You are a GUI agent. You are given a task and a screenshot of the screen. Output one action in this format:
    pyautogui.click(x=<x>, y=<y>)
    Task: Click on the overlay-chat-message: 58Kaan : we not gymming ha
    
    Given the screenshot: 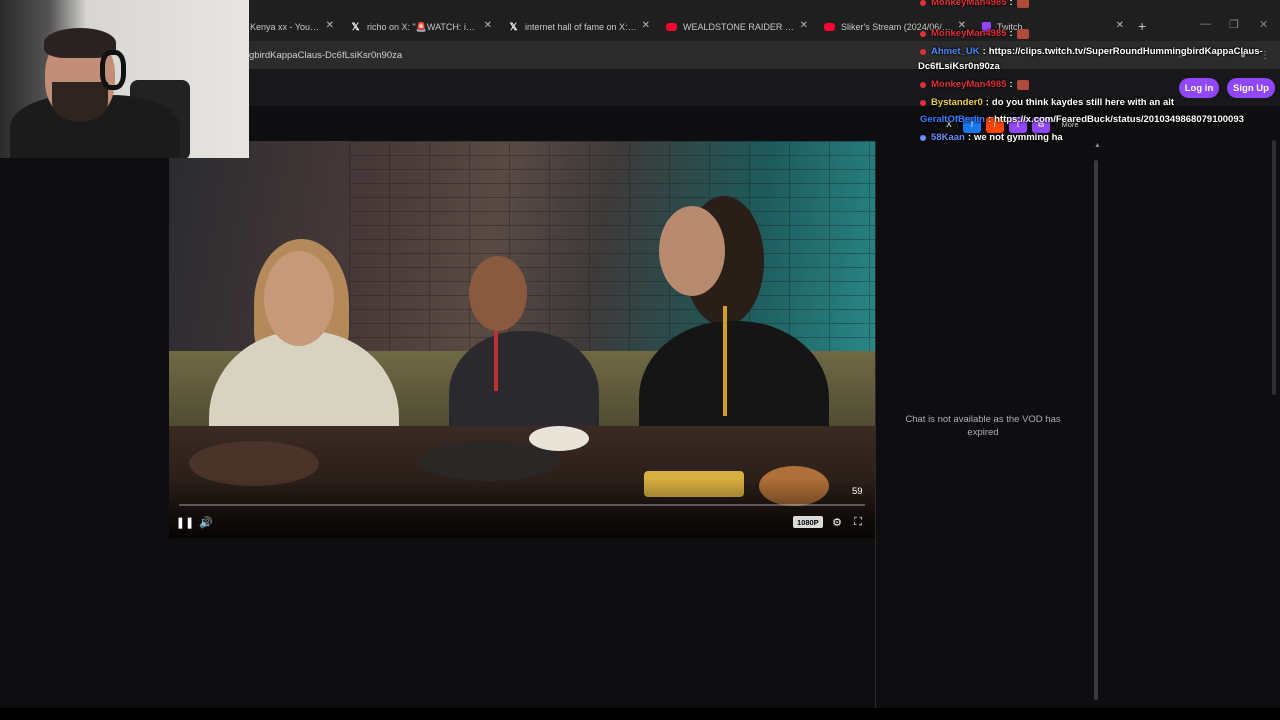 What is the action you would take?
    pyautogui.click(x=991, y=137)
    